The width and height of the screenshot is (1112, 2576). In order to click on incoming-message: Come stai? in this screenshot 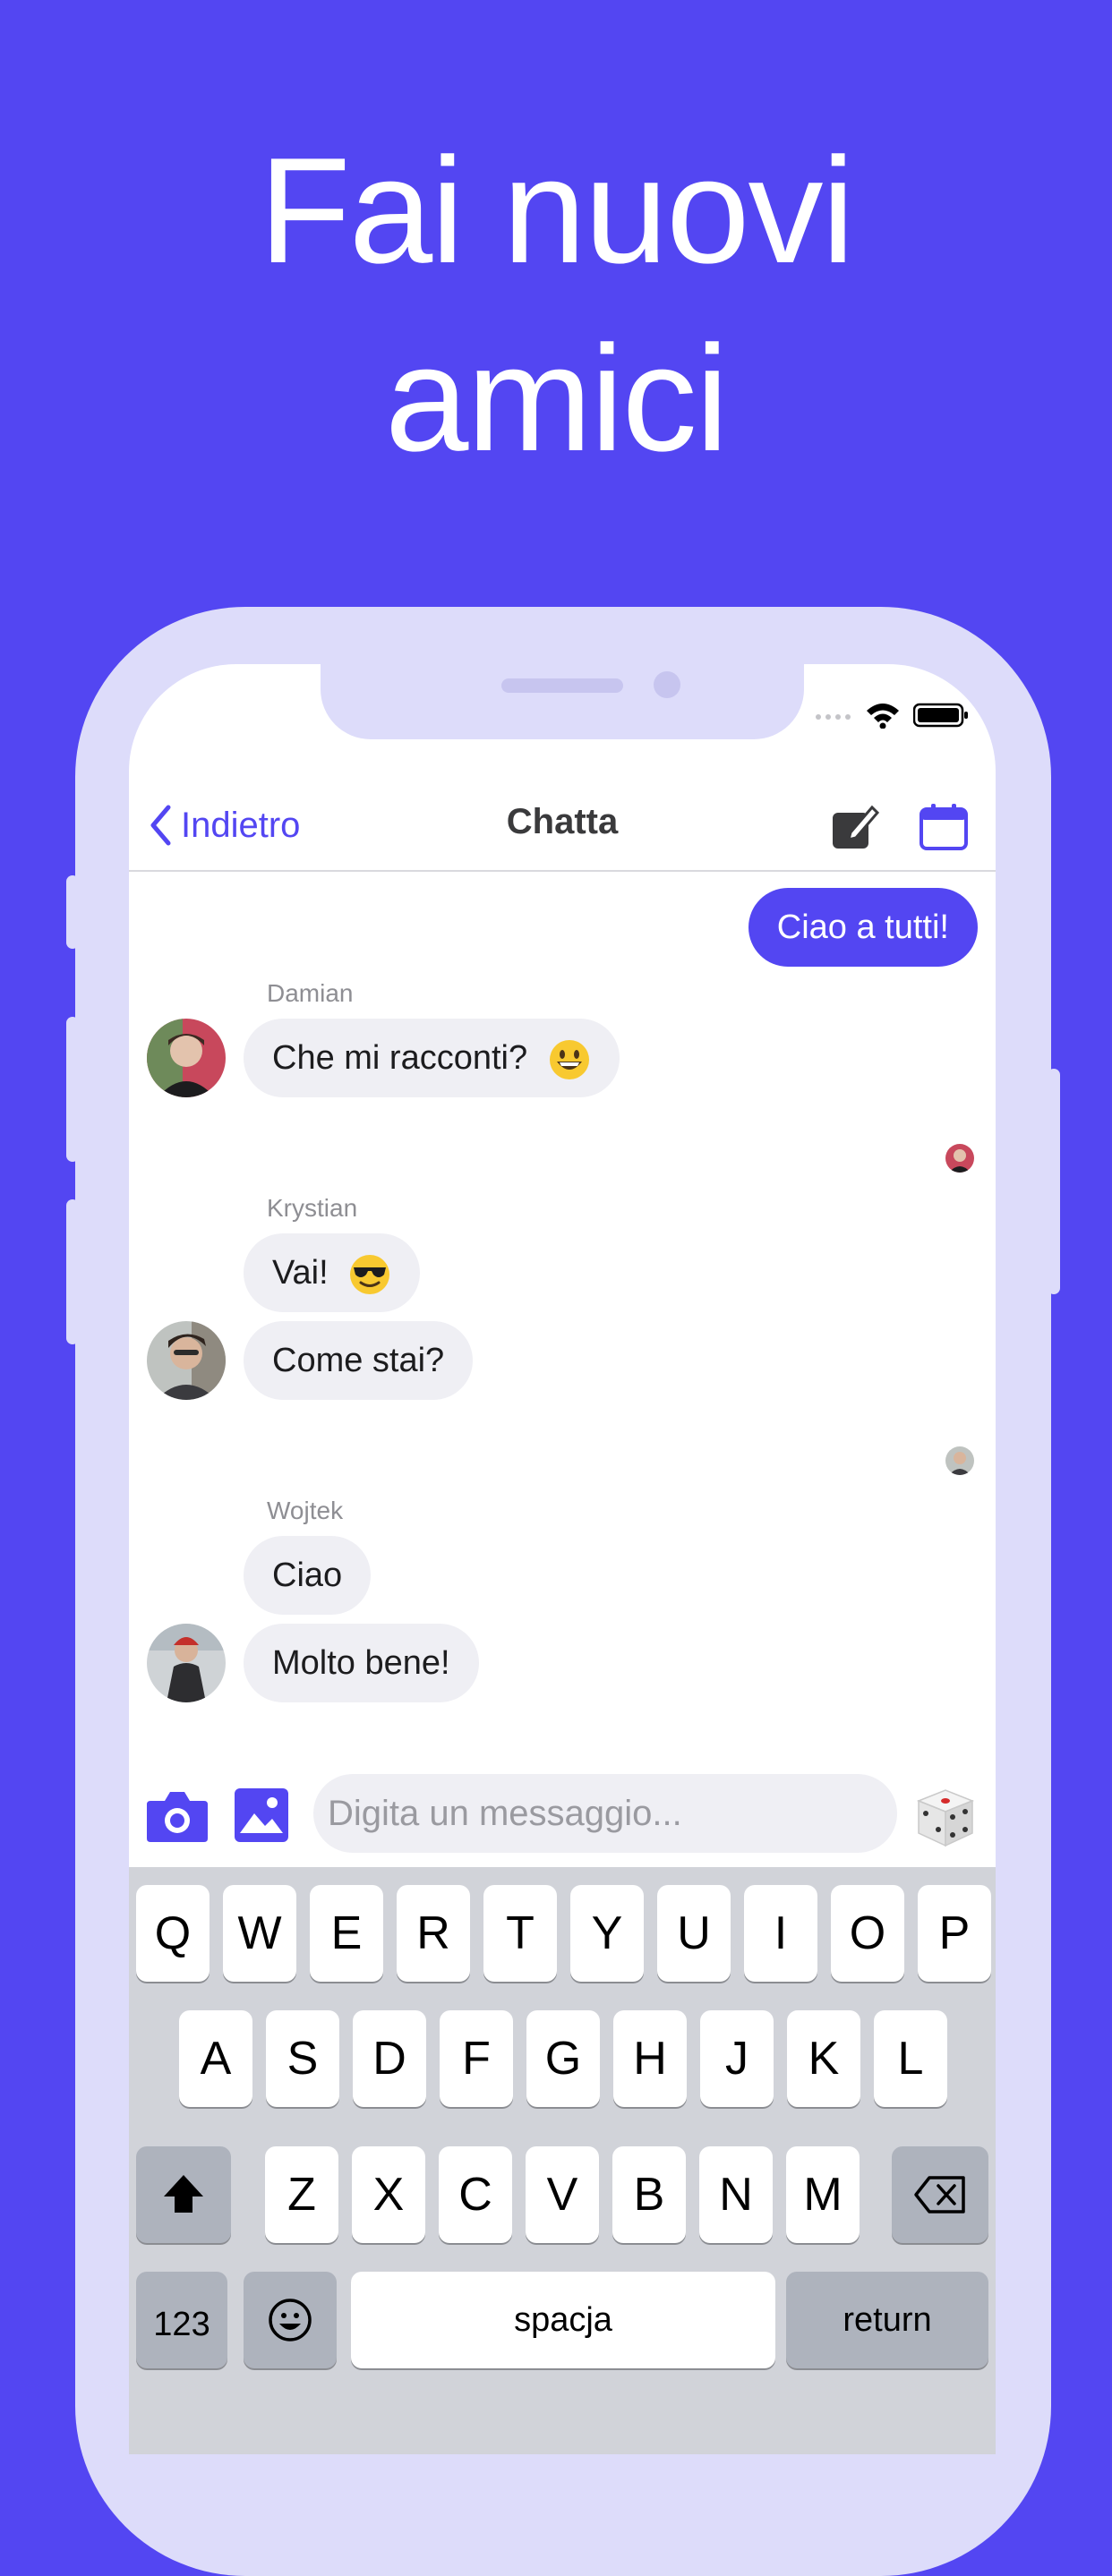, I will do `click(359, 1360)`.